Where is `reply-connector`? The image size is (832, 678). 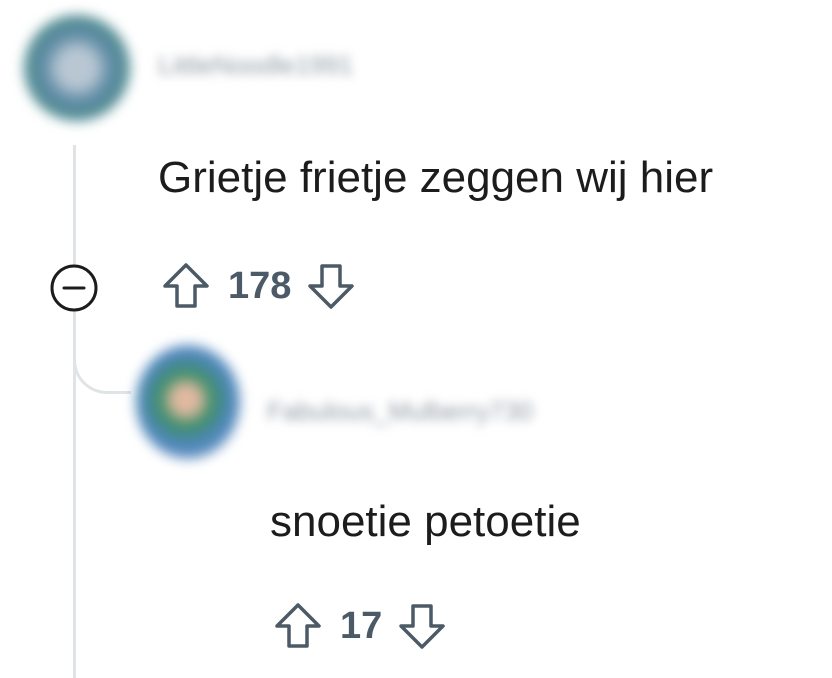 reply-connector is located at coordinates (102, 357).